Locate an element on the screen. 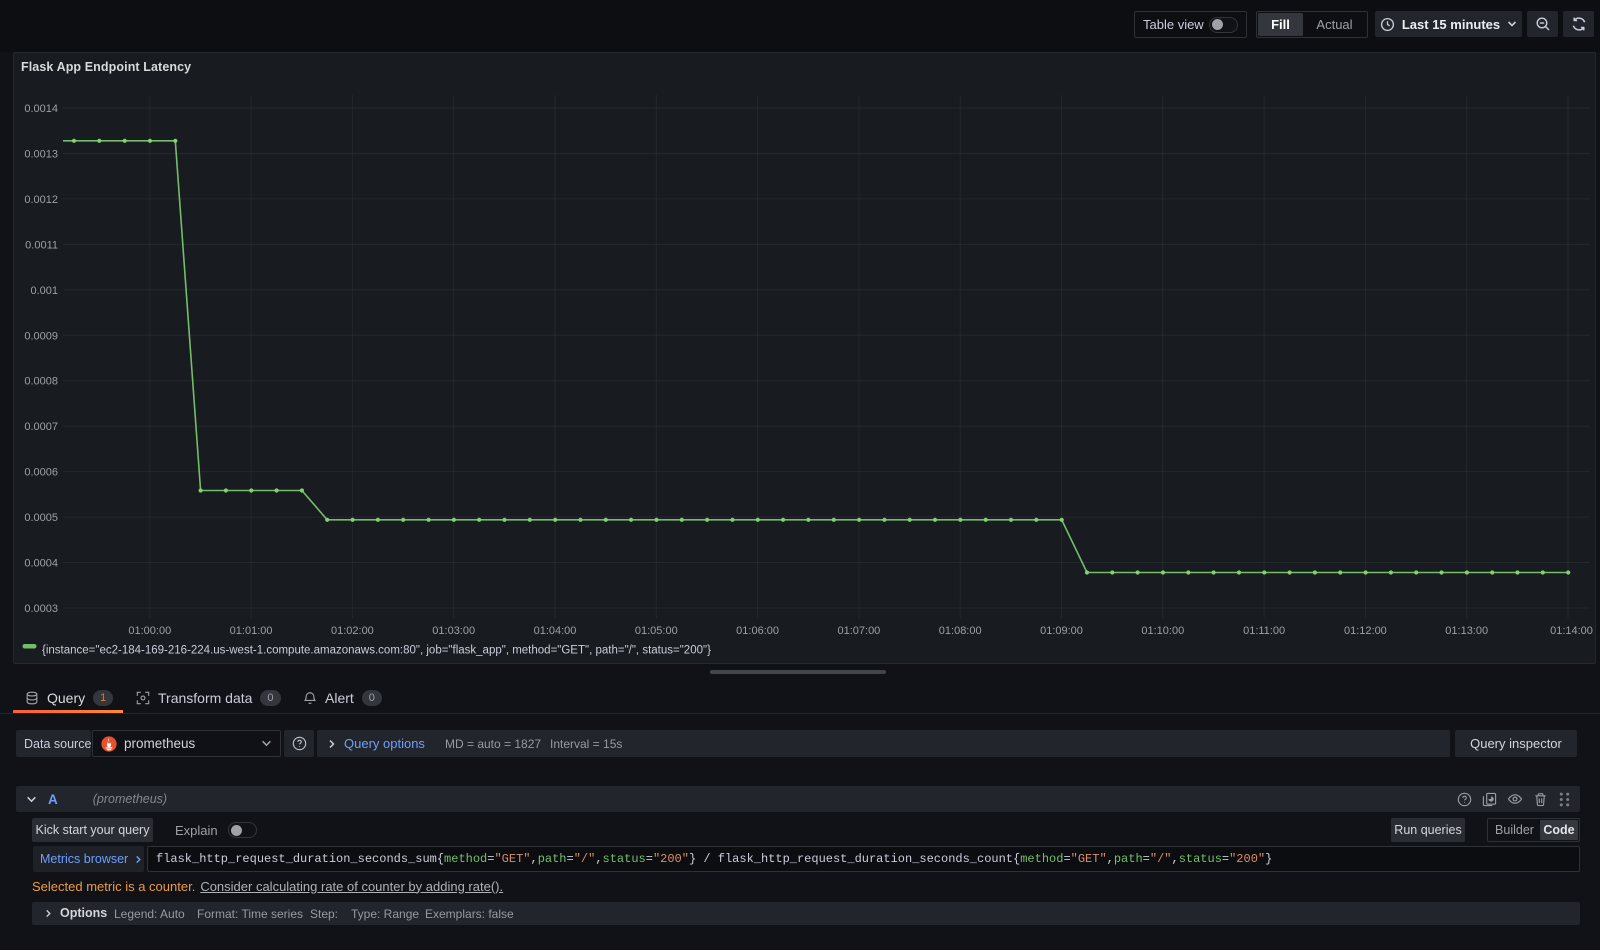 The height and width of the screenshot is (950, 1600). svg-text: 01:00:00 is located at coordinates (149, 631).